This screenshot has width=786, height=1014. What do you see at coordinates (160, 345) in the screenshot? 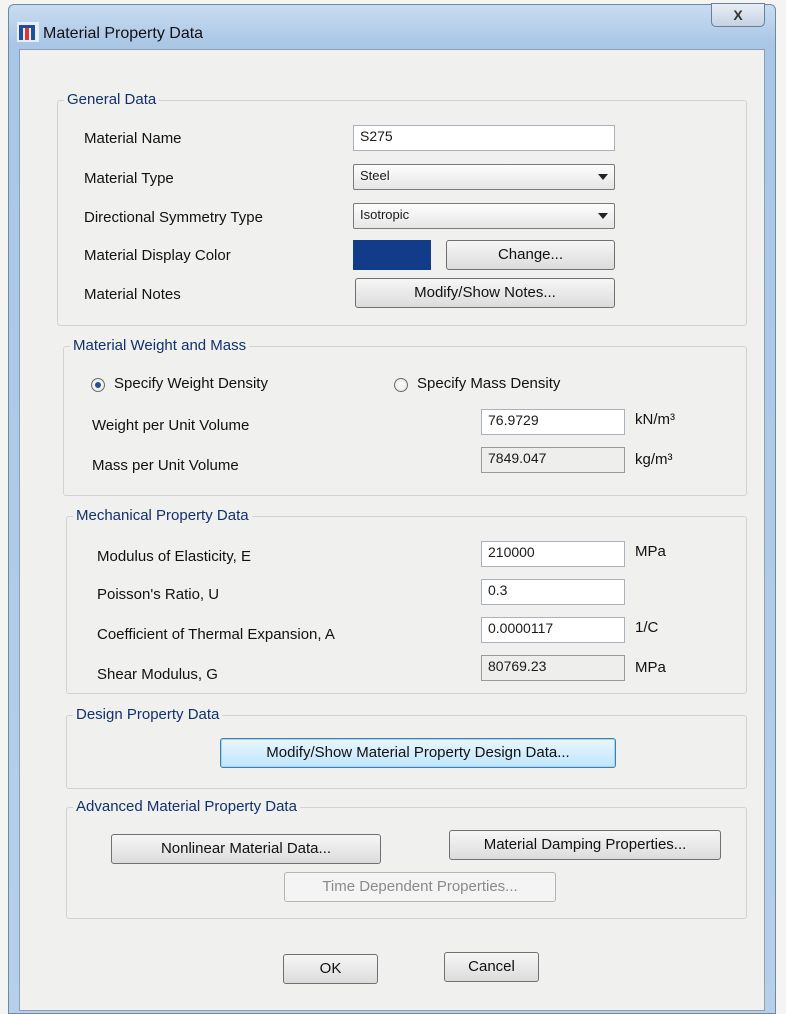
I see `group-title: Material Weight and Mass` at bounding box center [160, 345].